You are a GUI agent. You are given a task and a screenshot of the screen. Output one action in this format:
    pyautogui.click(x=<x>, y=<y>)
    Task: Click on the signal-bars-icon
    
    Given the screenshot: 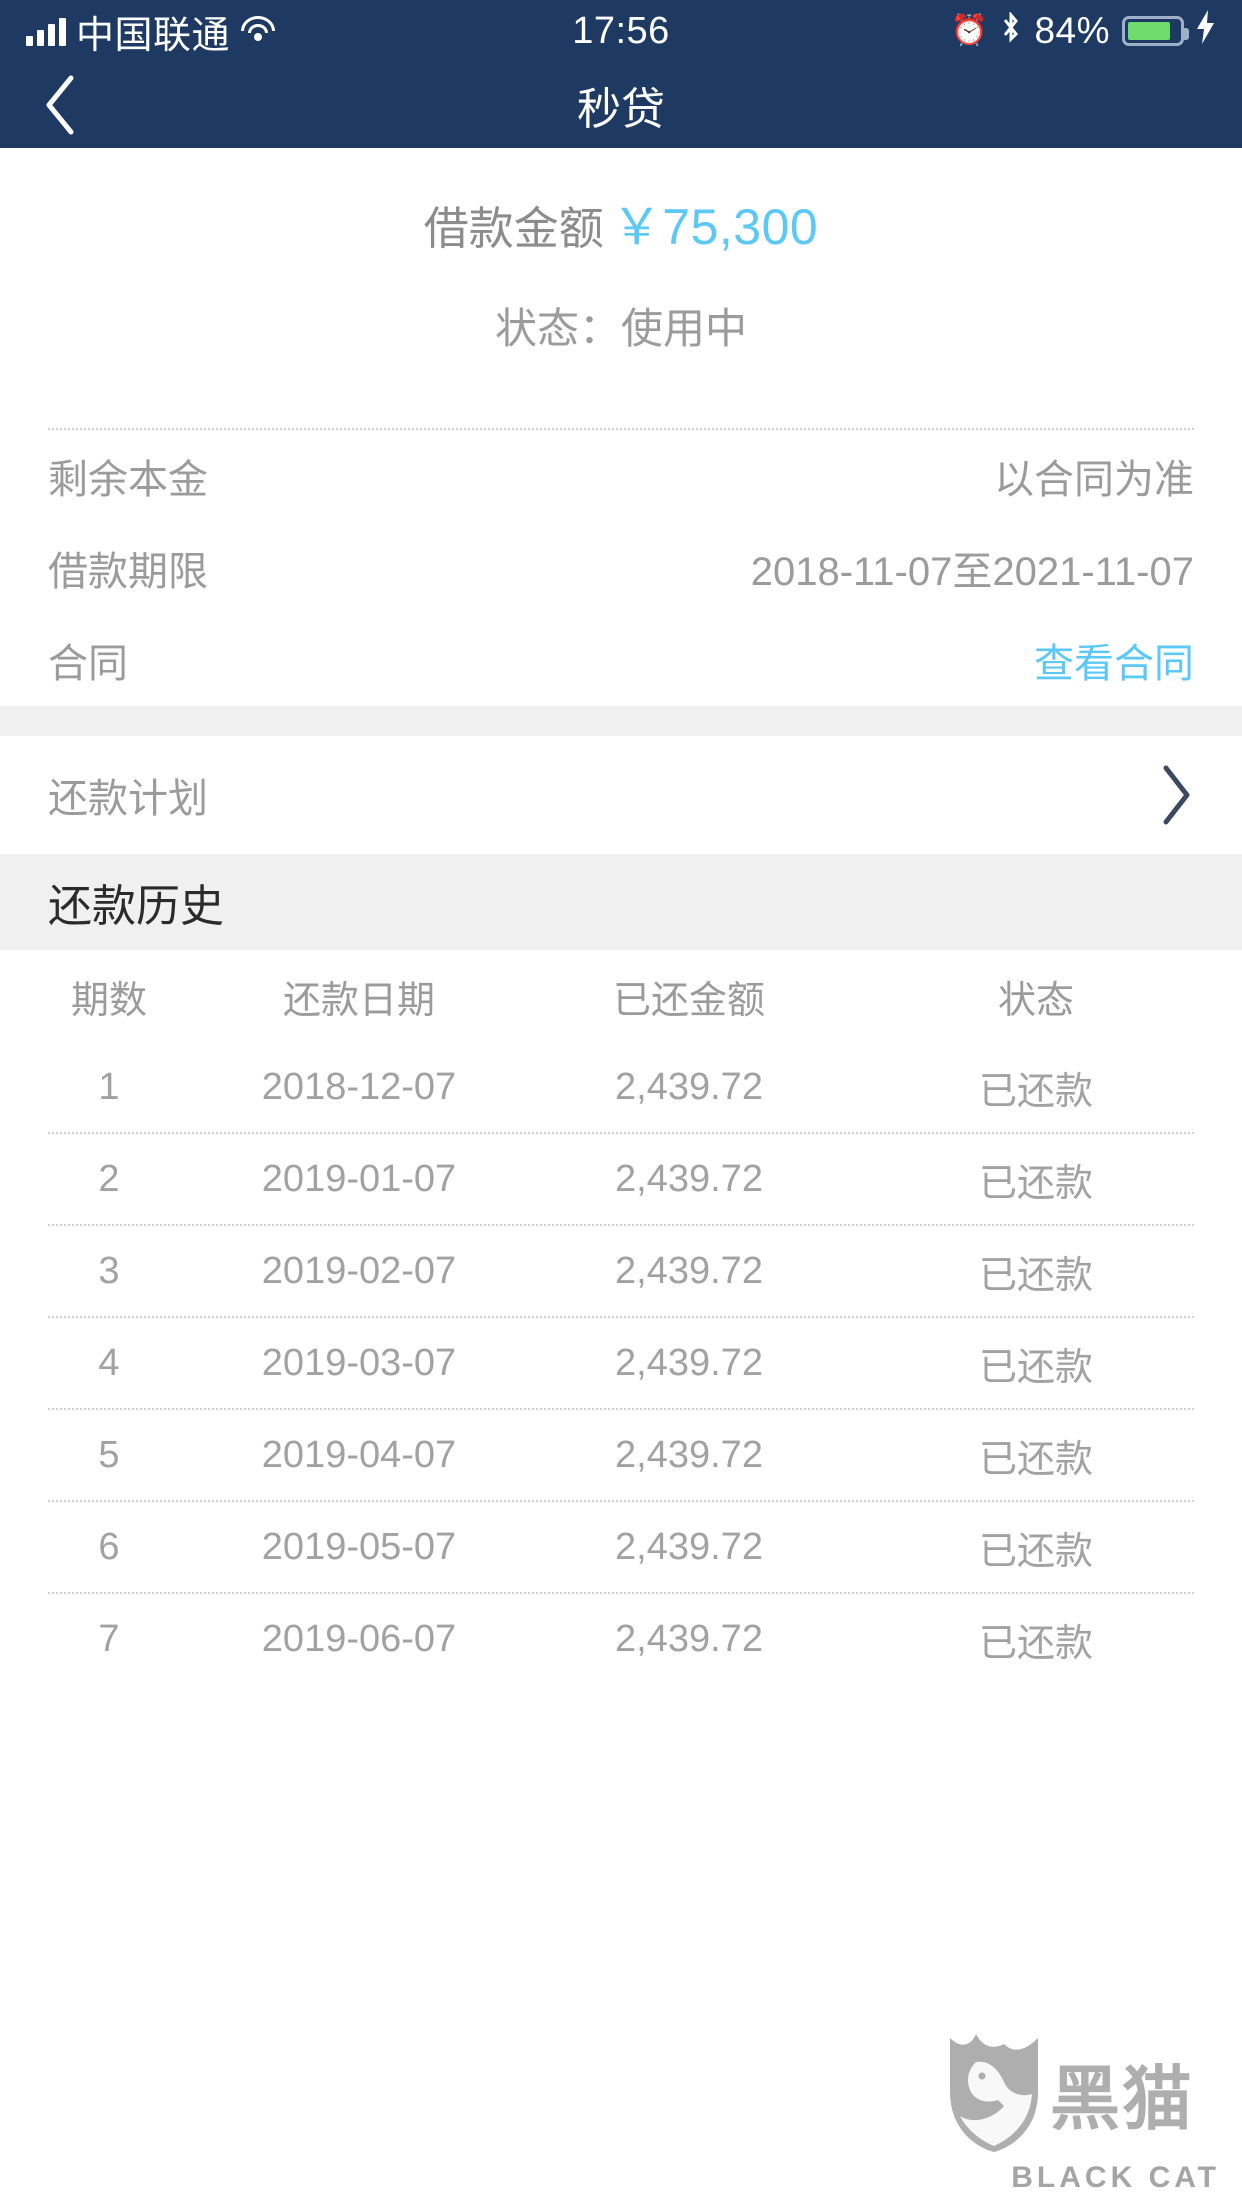 What is the action you would take?
    pyautogui.click(x=46, y=31)
    